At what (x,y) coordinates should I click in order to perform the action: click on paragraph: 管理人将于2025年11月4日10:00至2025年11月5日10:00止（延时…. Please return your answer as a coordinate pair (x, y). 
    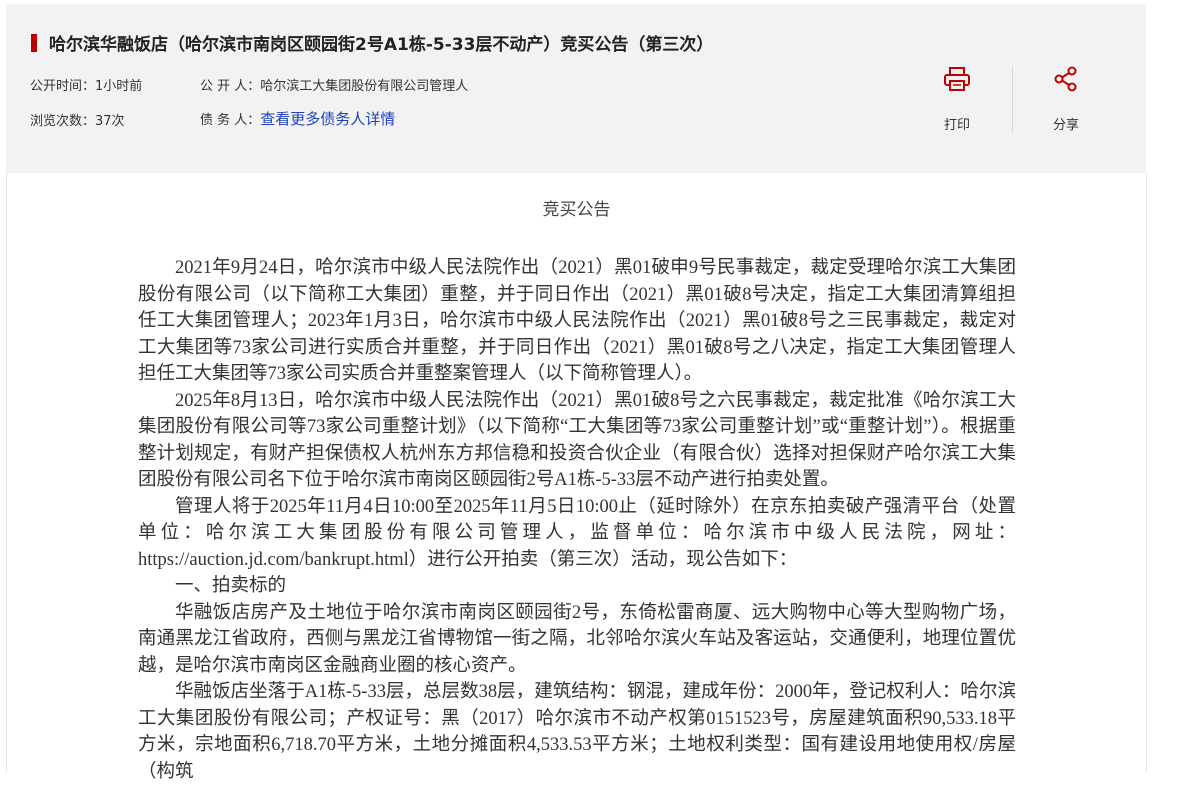
    Looking at the image, I should click on (577, 533).